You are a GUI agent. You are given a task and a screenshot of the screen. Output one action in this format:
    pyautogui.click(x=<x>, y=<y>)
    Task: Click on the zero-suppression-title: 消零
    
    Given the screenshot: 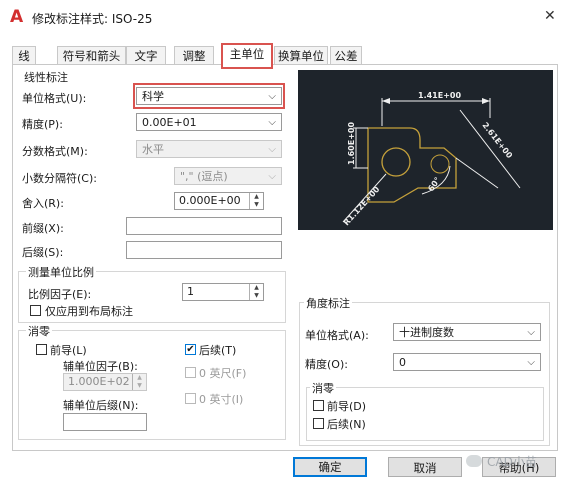 What is the action you would take?
    pyautogui.click(x=39, y=331)
    